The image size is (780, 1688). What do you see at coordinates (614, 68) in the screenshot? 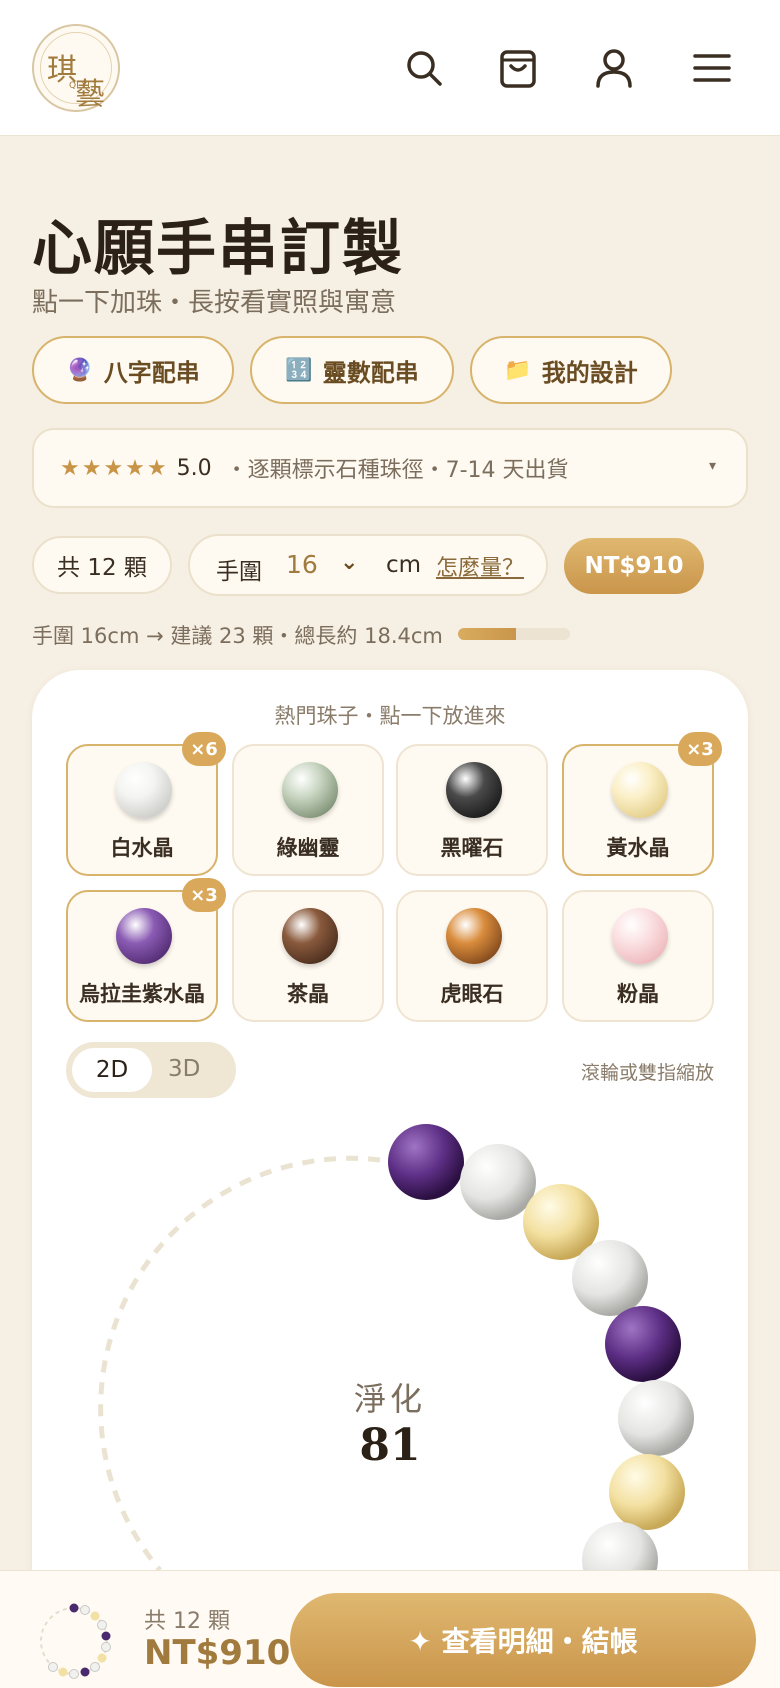
I see `user-icon` at bounding box center [614, 68].